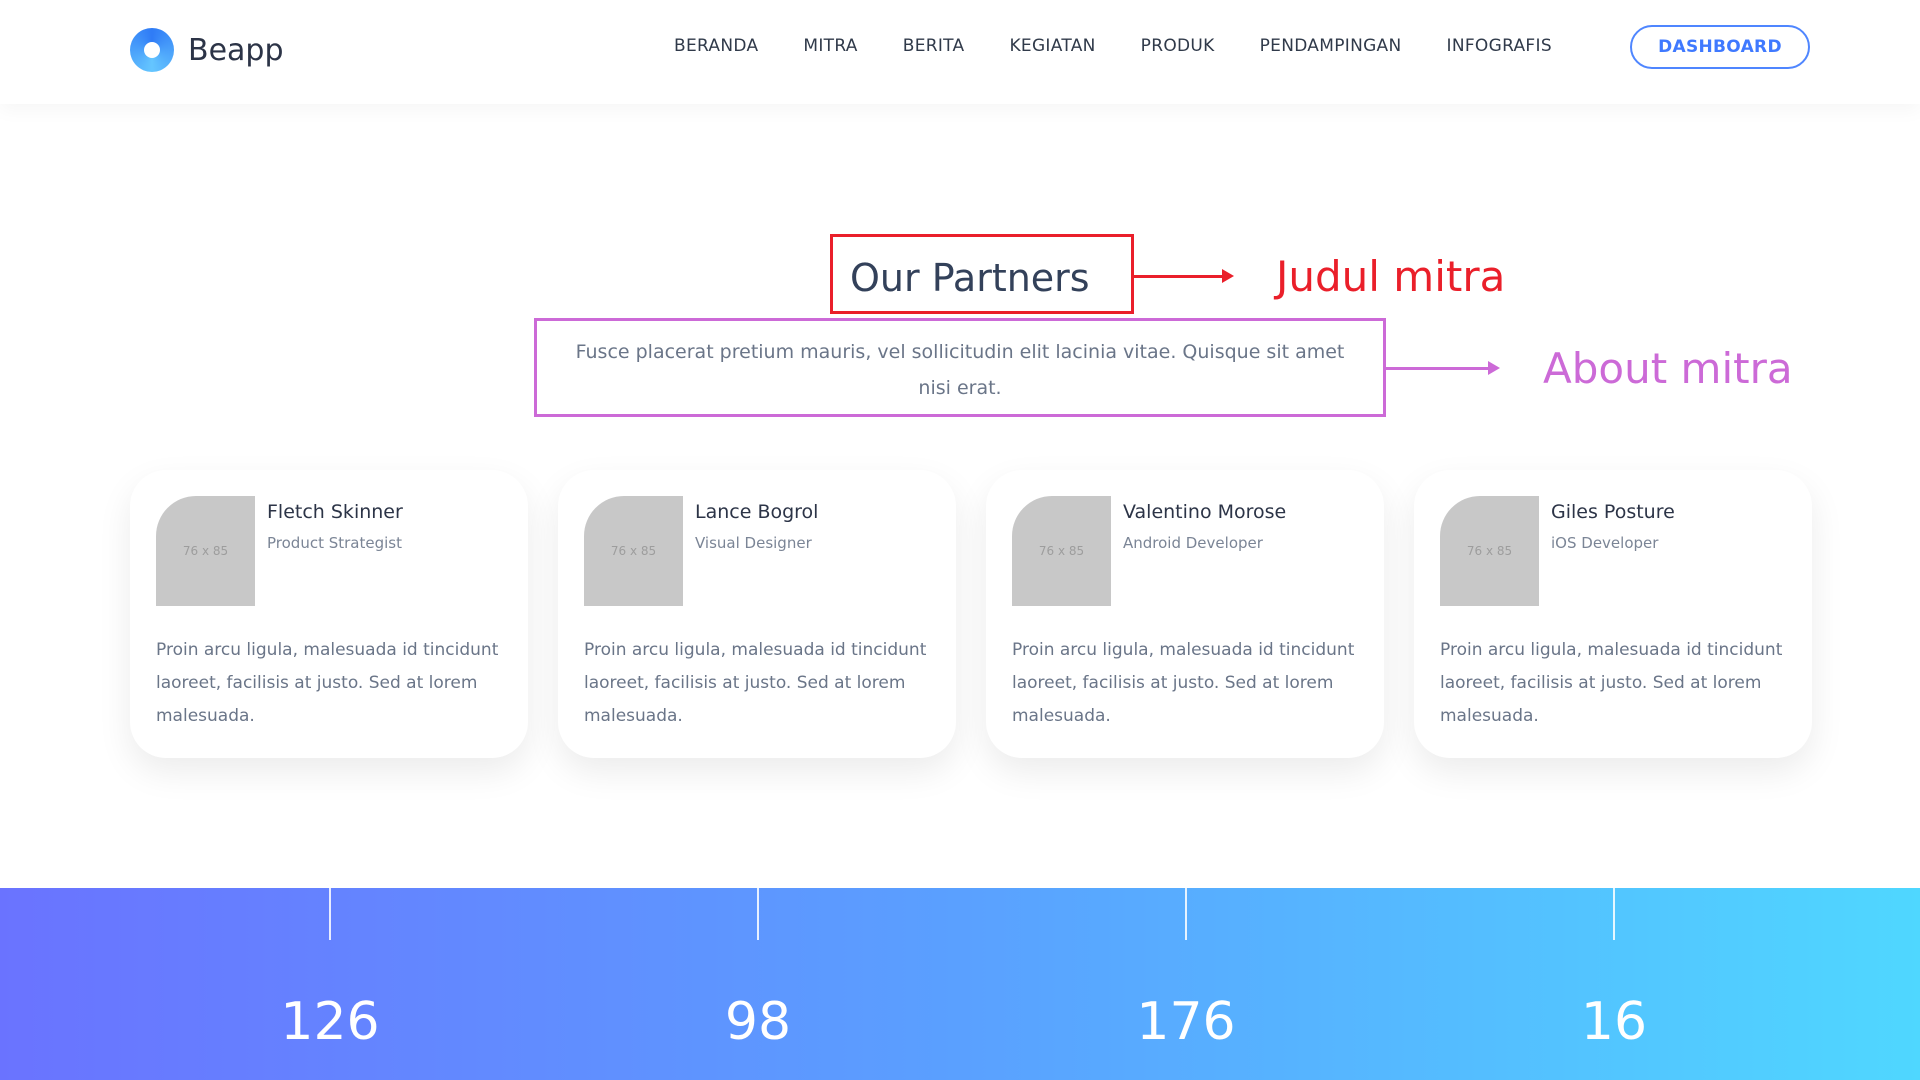 The width and height of the screenshot is (1920, 1080). What do you see at coordinates (1184, 276) in the screenshot?
I see `annotation-arrow-title` at bounding box center [1184, 276].